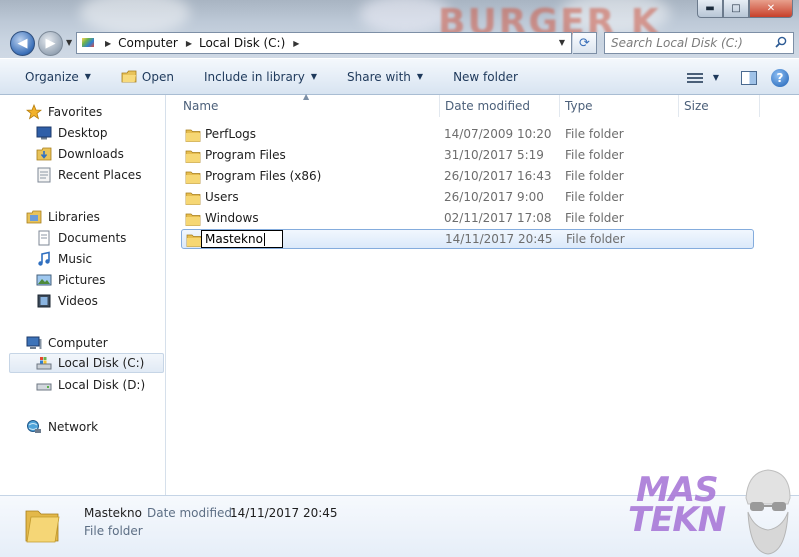 This screenshot has height=557, width=799. What do you see at coordinates (82, 280) in the screenshot?
I see `nav-pictures-label: Pictures` at bounding box center [82, 280].